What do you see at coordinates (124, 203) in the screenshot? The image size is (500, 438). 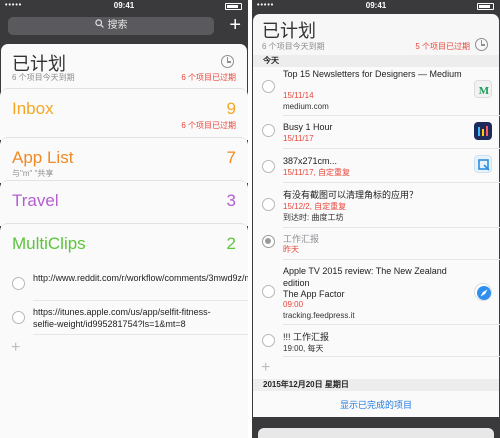 I see `list-travel: Travel 3` at bounding box center [124, 203].